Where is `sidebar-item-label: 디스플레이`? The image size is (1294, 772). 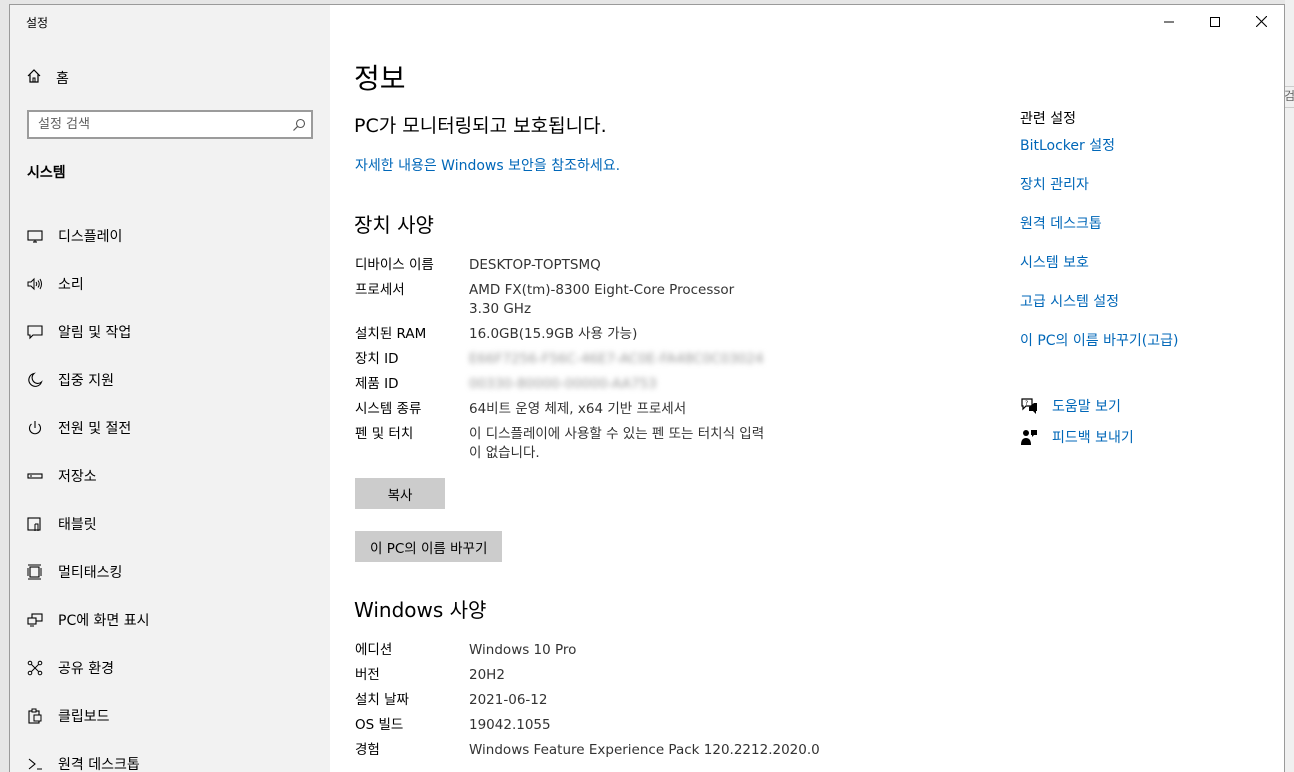
sidebar-item-label: 디스플레이 is located at coordinates (90, 237).